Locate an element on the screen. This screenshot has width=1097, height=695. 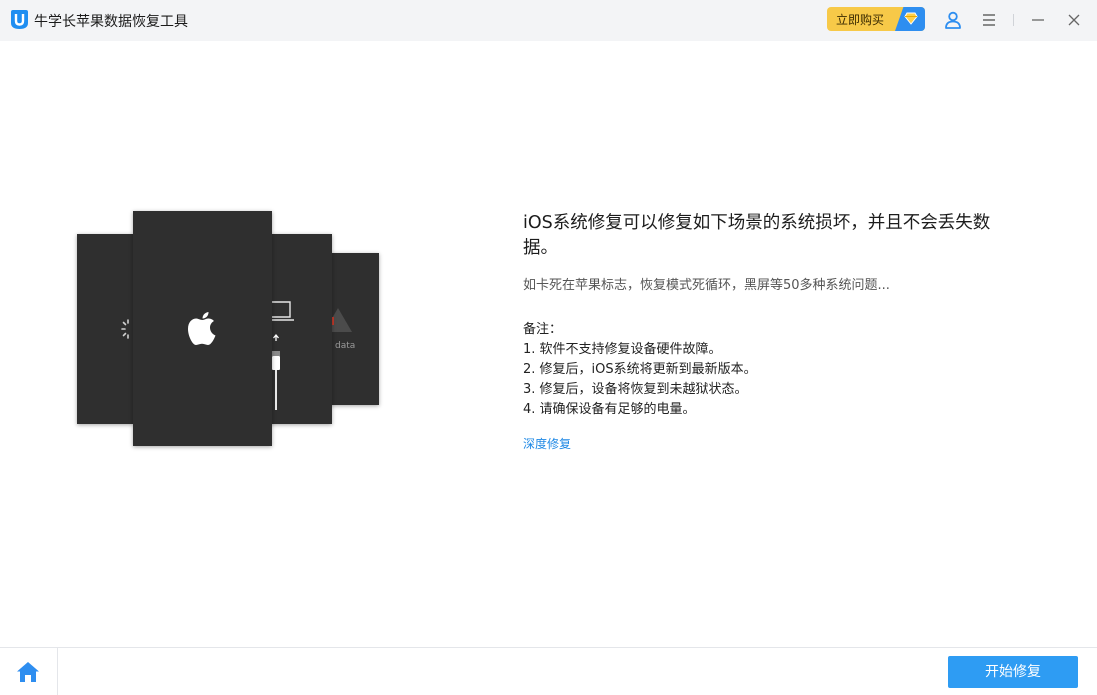
start-repair-button: 开始修复 is located at coordinates (1013, 672).